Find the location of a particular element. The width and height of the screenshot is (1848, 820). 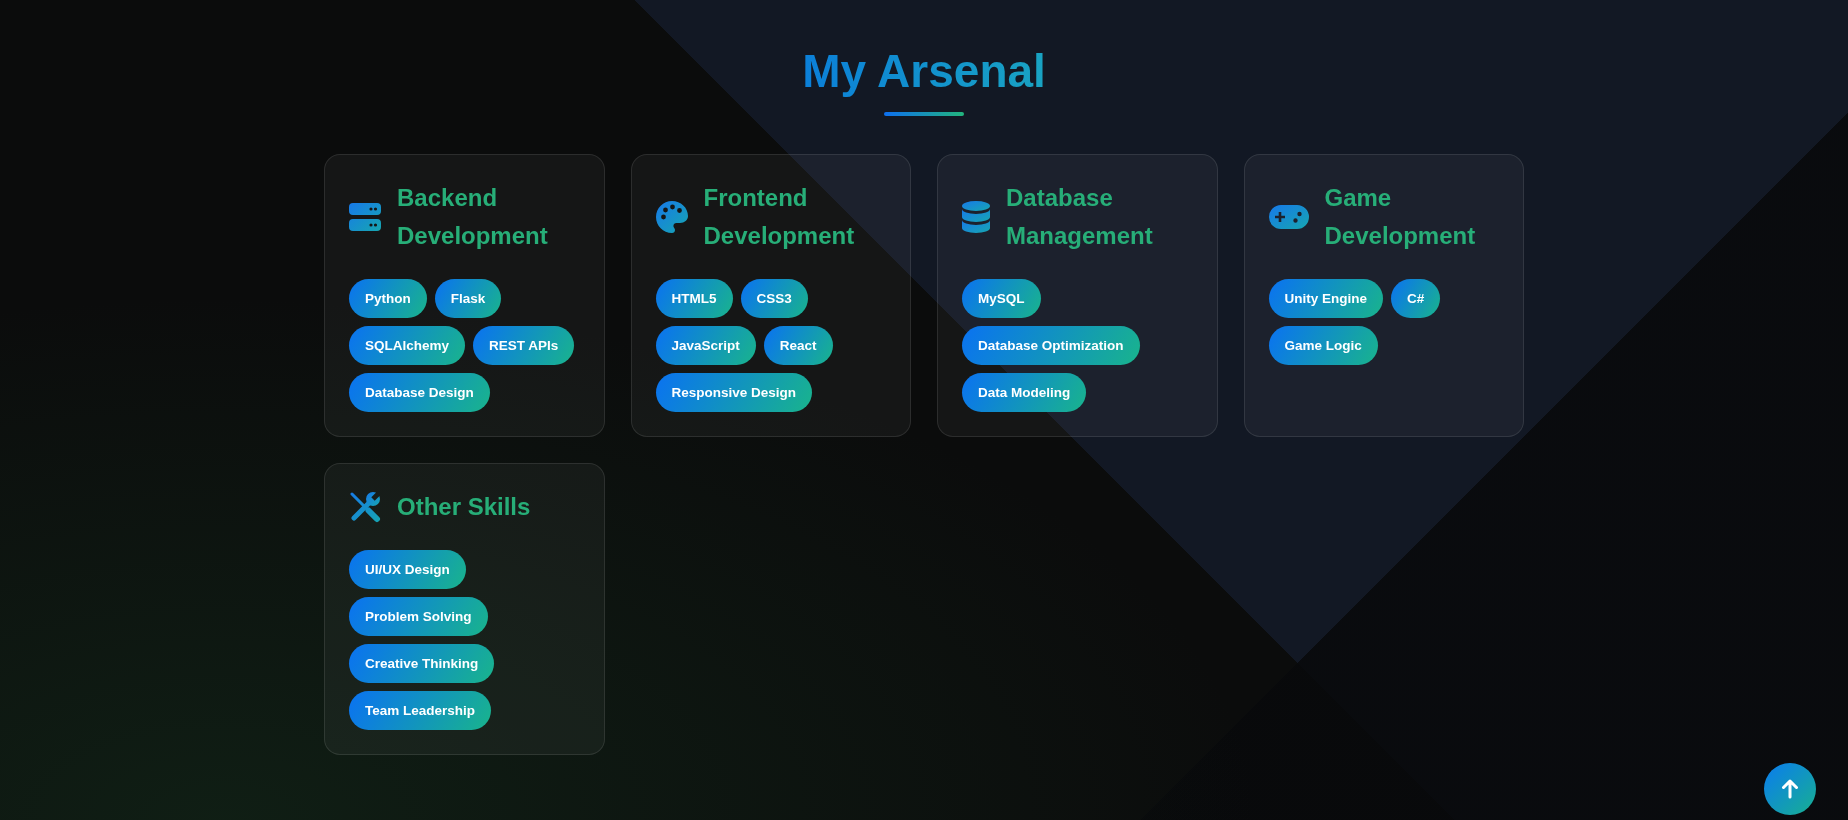

skill-tag: Database Optimization is located at coordinates (1051, 345).